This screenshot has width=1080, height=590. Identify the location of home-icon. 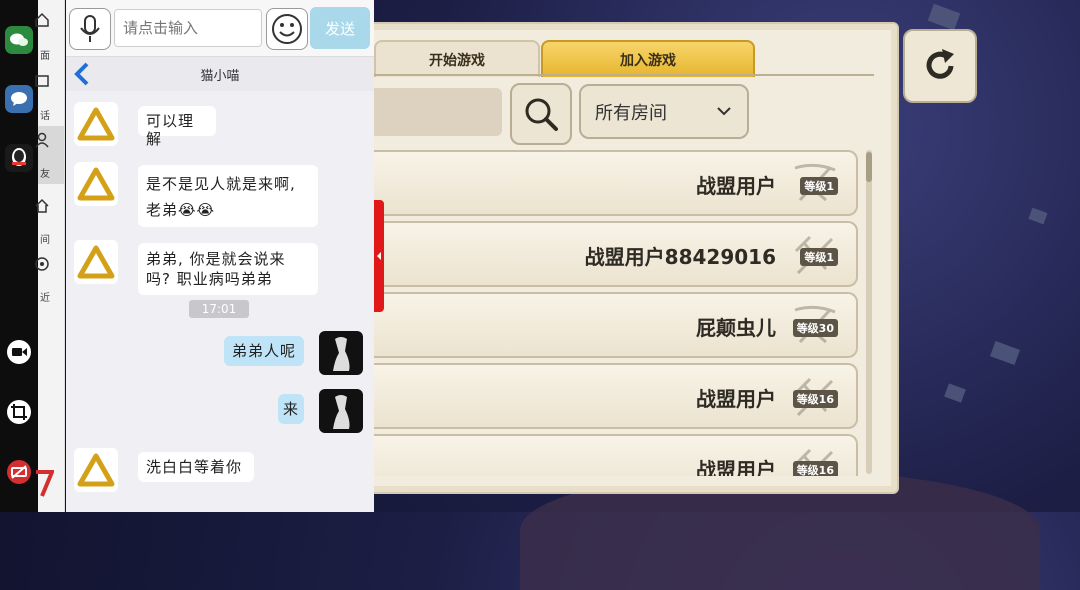
(42, 19).